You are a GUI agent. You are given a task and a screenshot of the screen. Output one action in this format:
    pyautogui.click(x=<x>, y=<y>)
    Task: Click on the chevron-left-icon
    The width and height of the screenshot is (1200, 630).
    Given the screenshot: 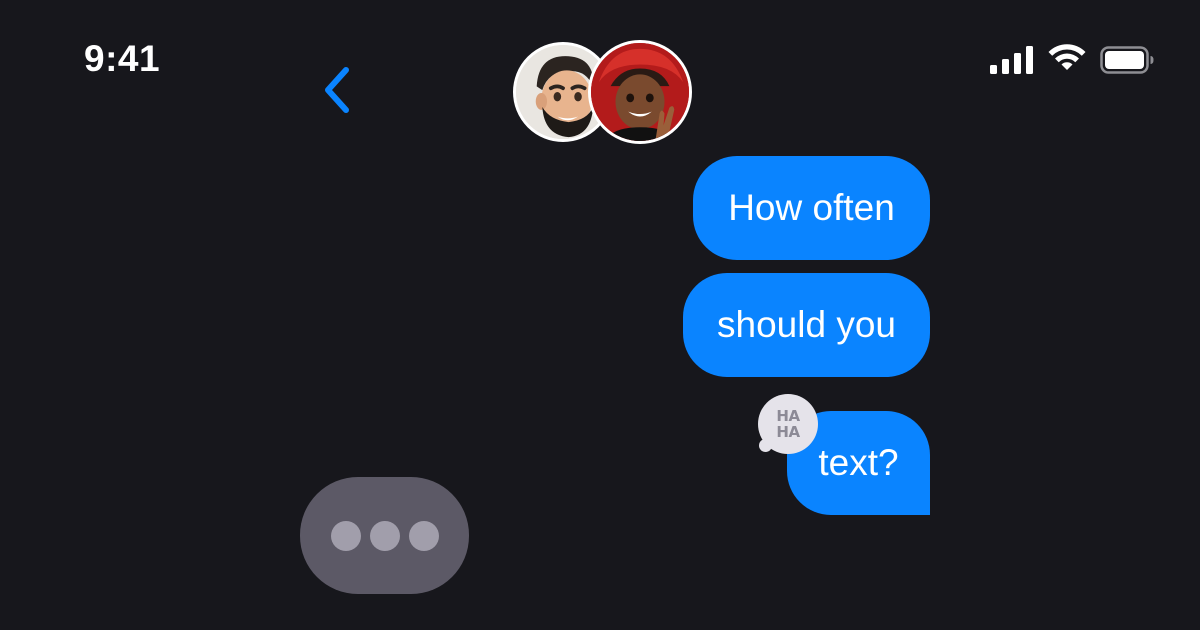 What is the action you would take?
    pyautogui.click(x=337, y=92)
    